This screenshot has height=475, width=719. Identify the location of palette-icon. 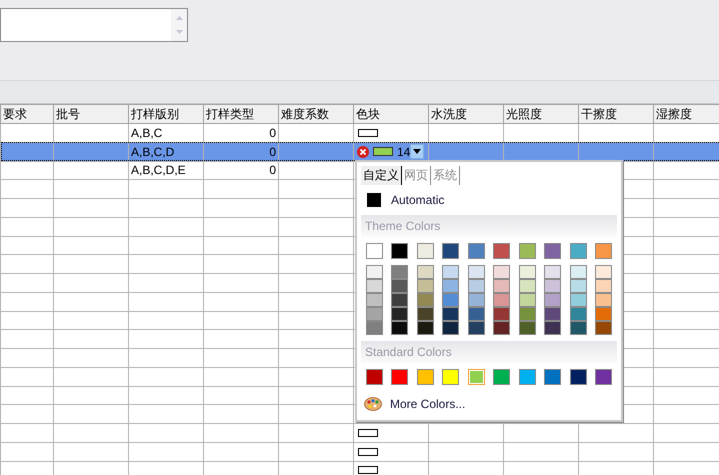
(373, 404).